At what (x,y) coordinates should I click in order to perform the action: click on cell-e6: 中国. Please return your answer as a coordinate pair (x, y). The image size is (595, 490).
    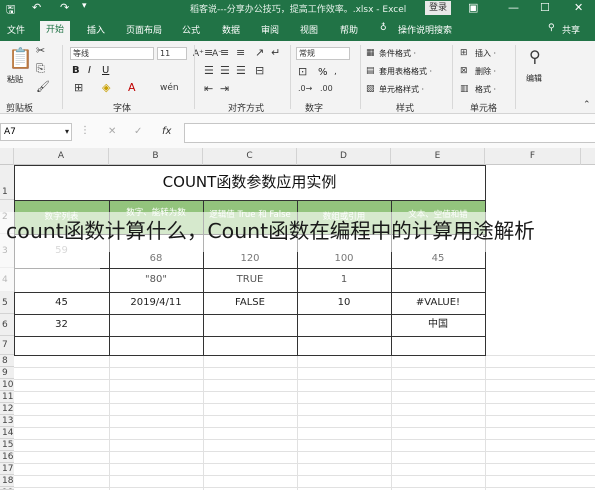
    Looking at the image, I should click on (438, 325).